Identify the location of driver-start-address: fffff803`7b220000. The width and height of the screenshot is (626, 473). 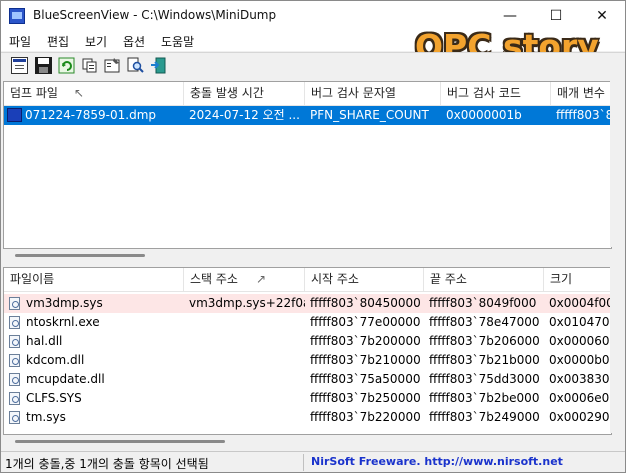
(365, 417).